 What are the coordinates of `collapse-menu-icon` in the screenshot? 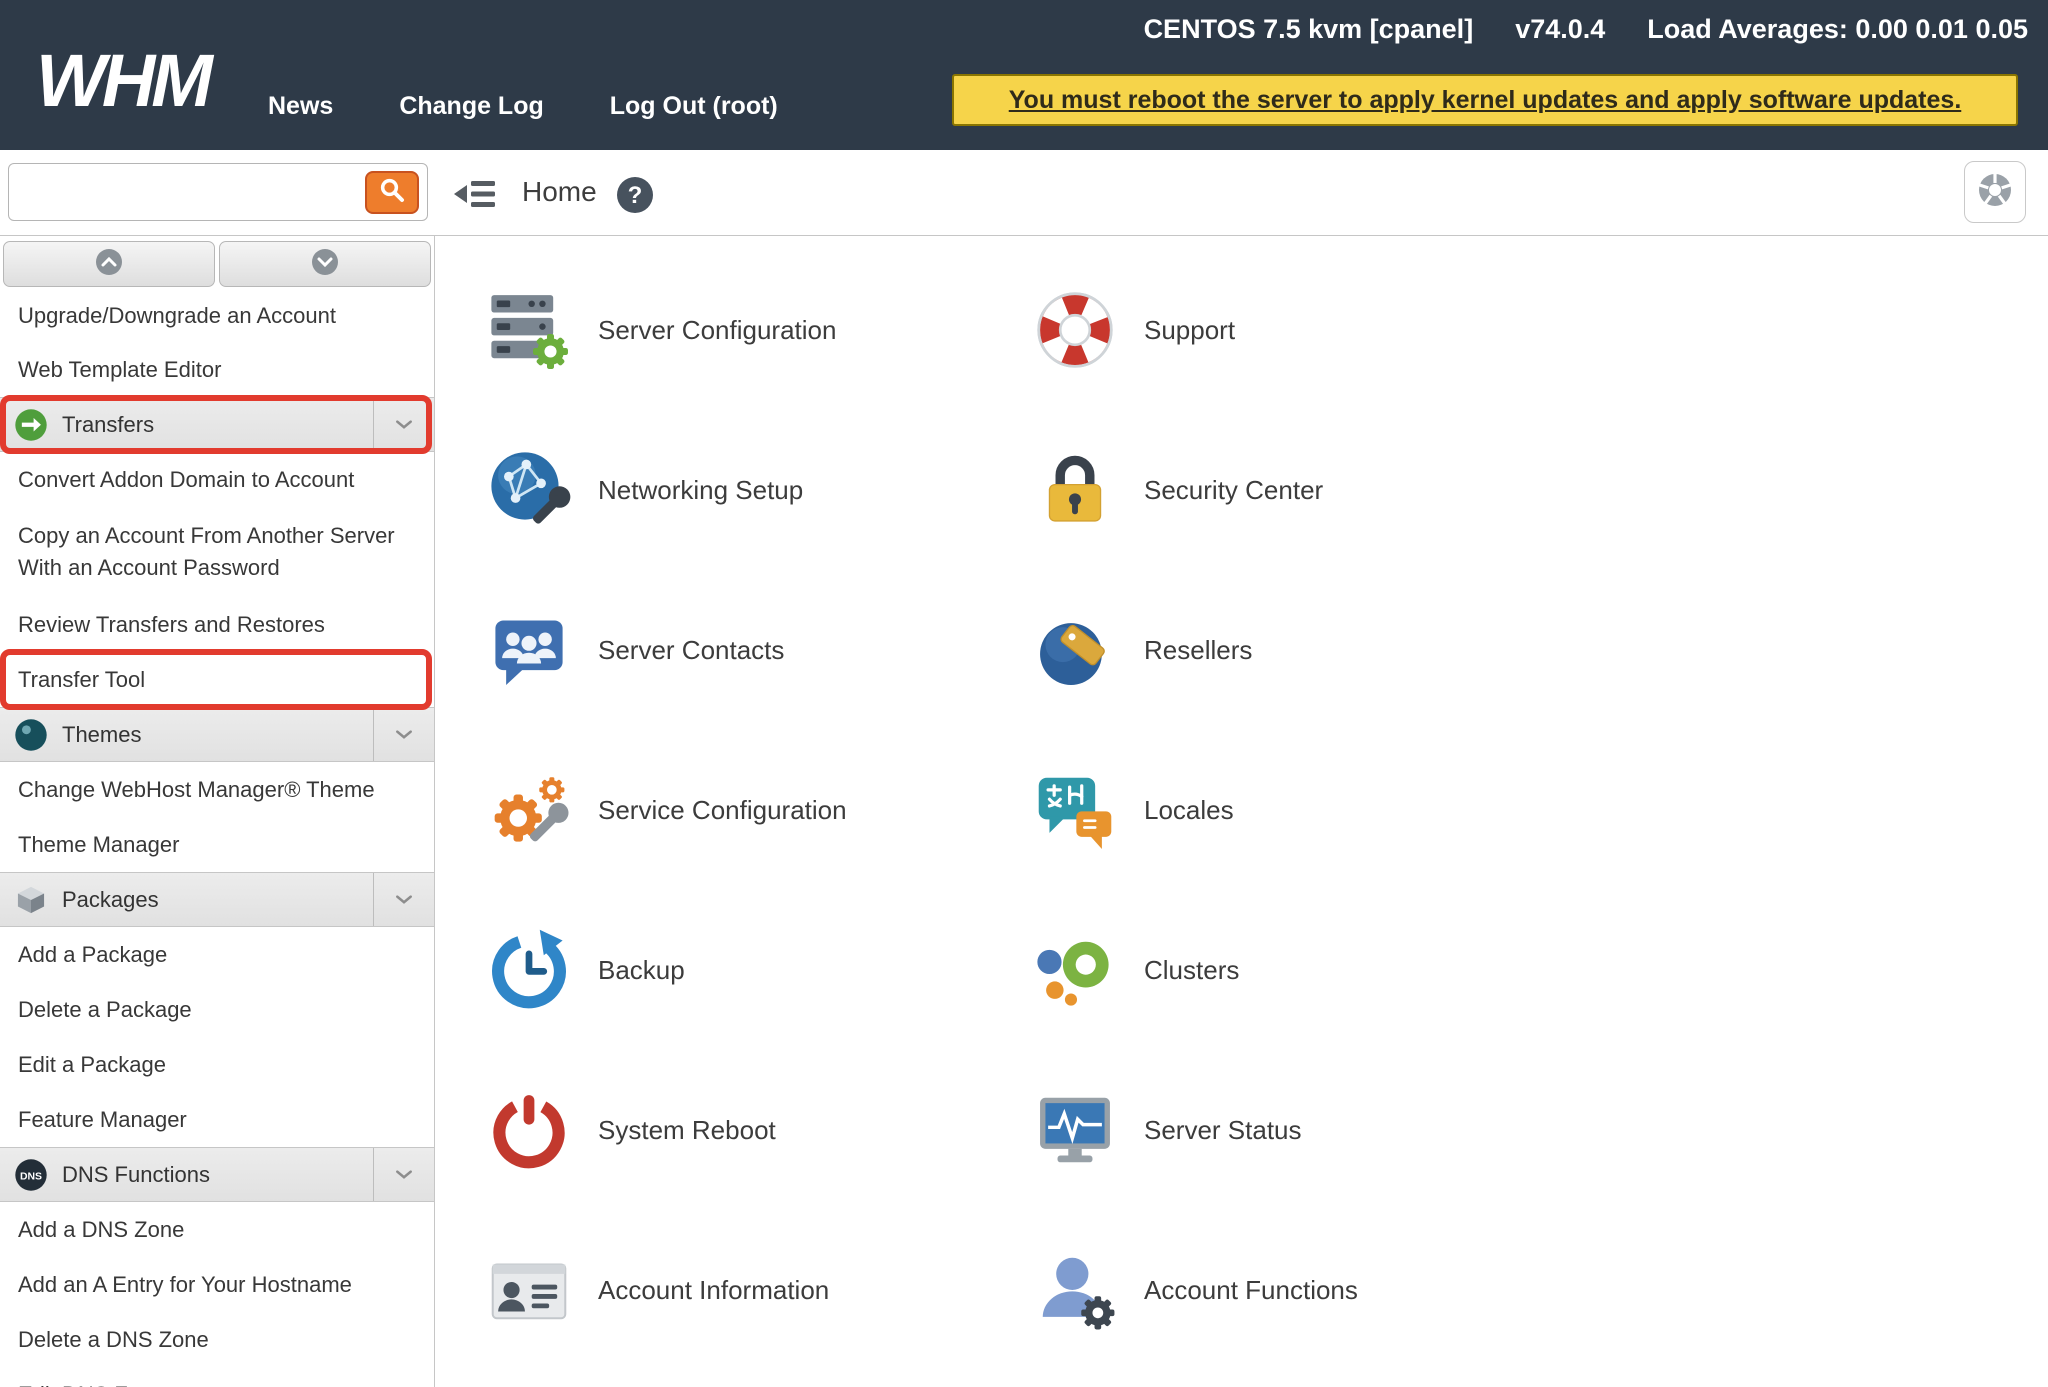 It's located at (475, 194).